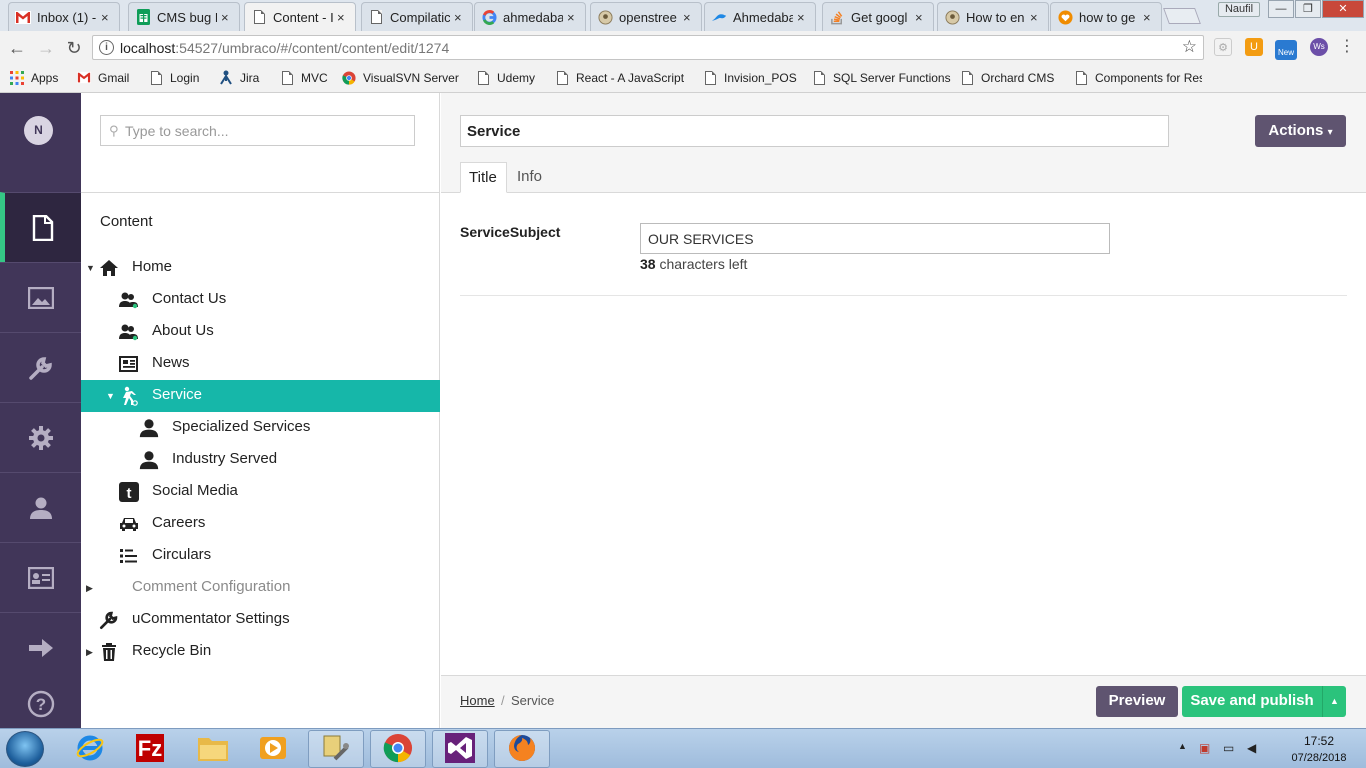 The width and height of the screenshot is (1366, 768). I want to click on bookmark-item: React - A JavaScript, so click(619, 77).